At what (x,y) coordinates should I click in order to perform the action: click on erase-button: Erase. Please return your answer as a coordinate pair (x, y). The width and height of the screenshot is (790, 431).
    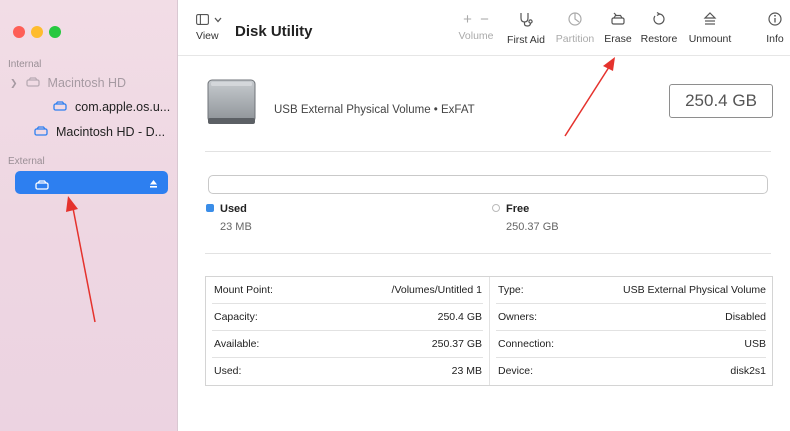
    Looking at the image, I should click on (618, 28).